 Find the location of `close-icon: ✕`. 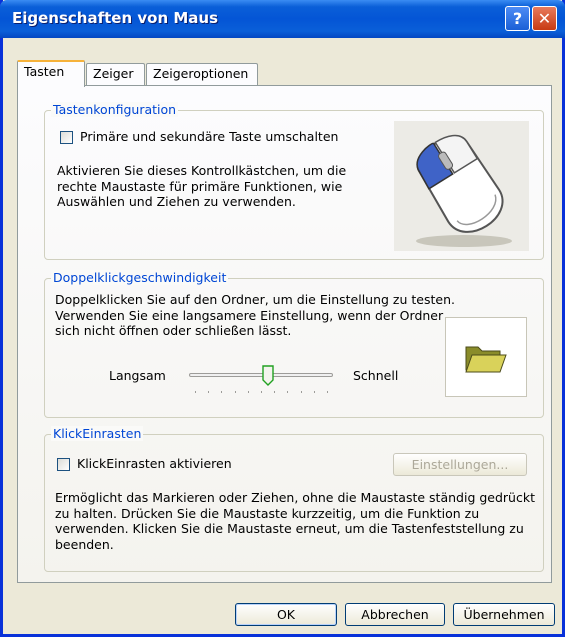

close-icon: ✕ is located at coordinates (544, 18).